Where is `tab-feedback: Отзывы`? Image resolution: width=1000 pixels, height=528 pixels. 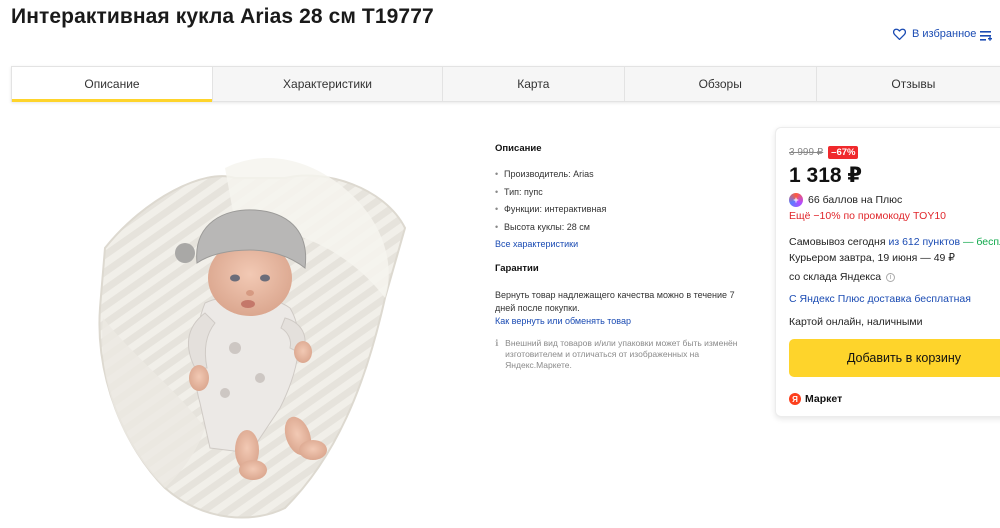 tab-feedback: Отзывы is located at coordinates (908, 84).